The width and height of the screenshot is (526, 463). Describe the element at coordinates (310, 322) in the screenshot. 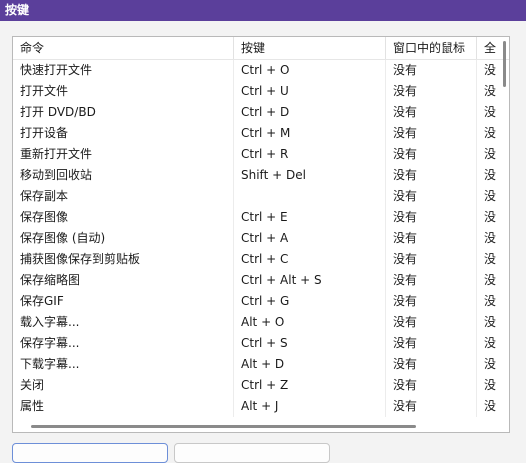

I see `cell-hotkey: Alt + O` at that location.